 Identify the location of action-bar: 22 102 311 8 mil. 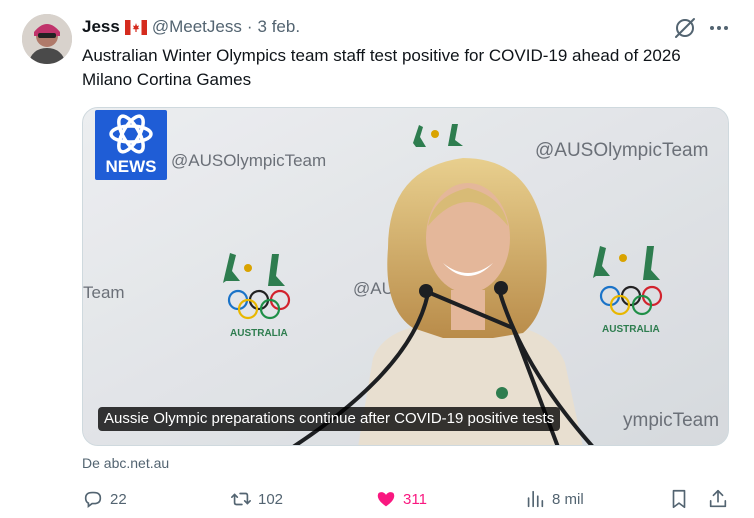
(377, 499).